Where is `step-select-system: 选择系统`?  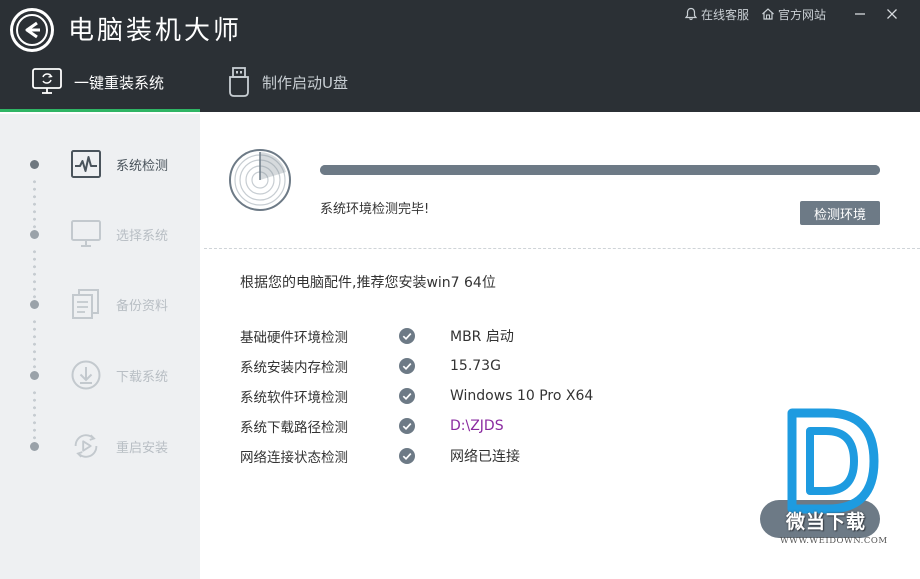 step-select-system: 选择系统 is located at coordinates (100, 234).